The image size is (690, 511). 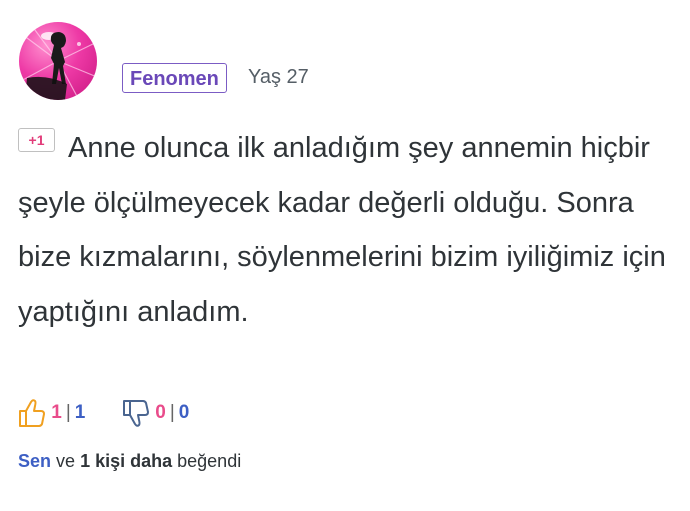 I want to click on avatar, so click(x=58, y=61).